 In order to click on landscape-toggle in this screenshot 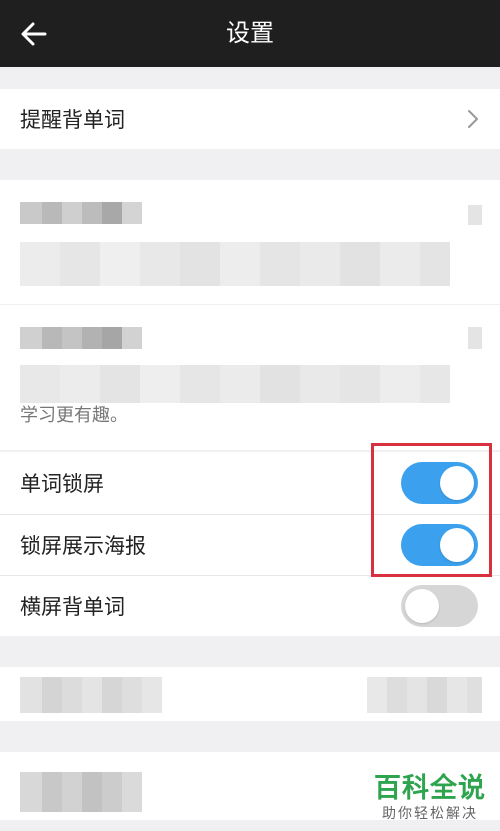, I will do `click(439, 606)`.